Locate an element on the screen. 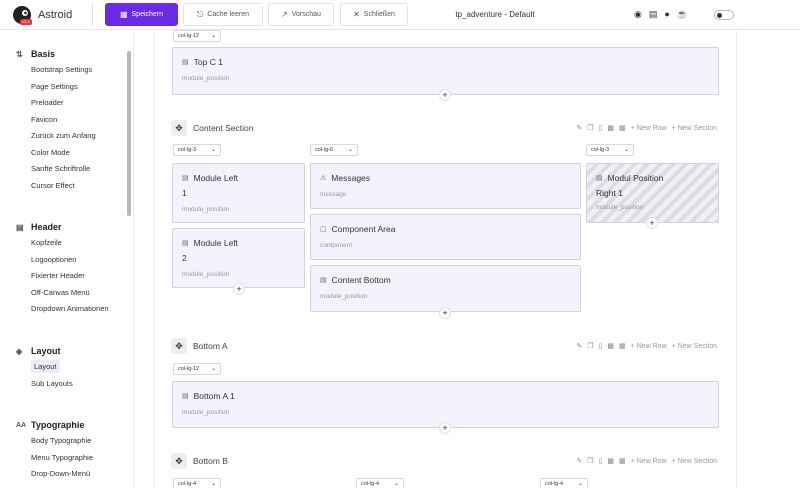  column-size-select: col-lg-6 ⌄ is located at coordinates (334, 150).